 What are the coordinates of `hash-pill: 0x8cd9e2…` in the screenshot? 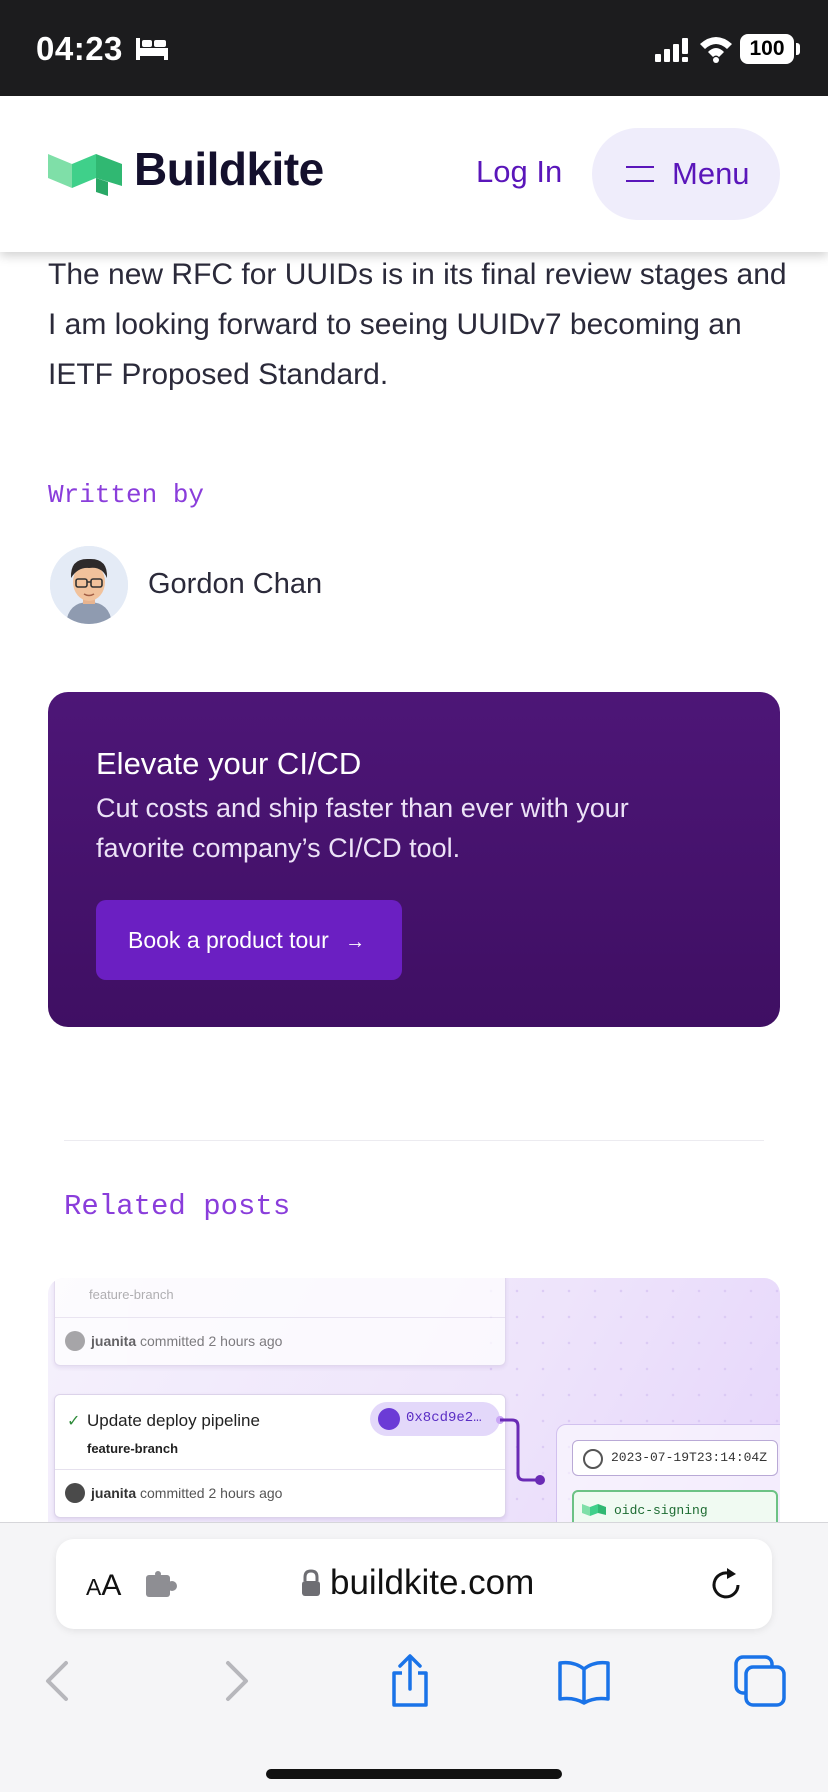 It's located at (435, 1419).